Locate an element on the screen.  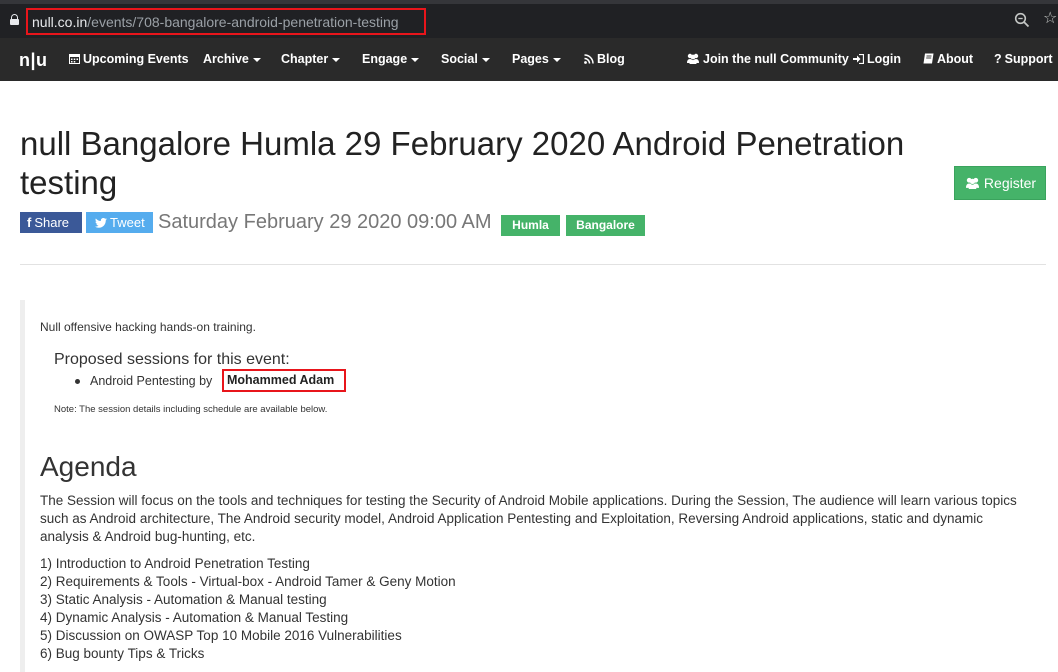
sign-in-icon is located at coordinates (859, 59).